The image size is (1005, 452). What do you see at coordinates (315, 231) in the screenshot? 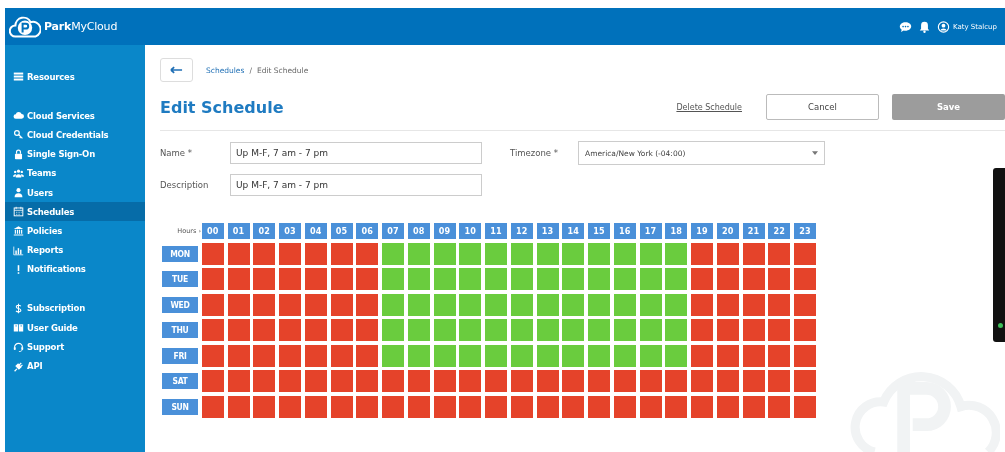
I see `hour-header: 04` at bounding box center [315, 231].